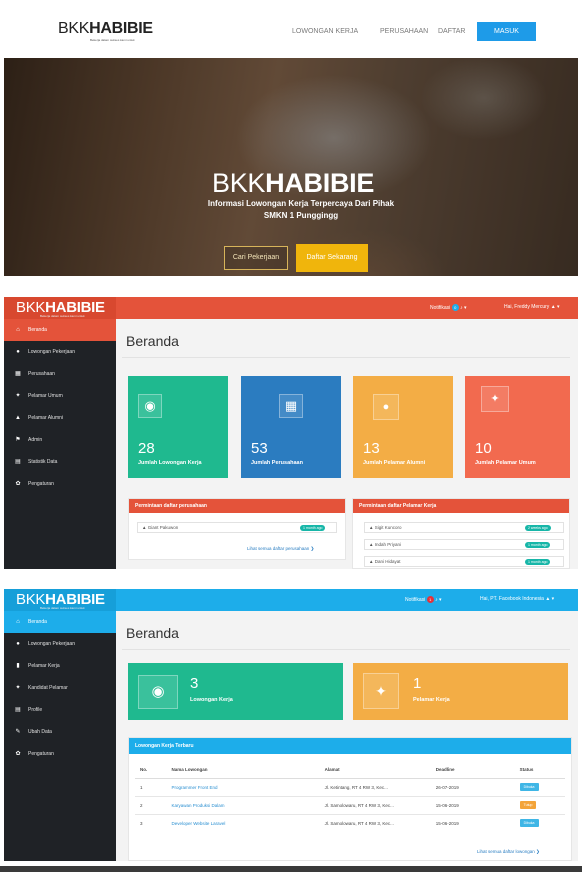 This screenshot has width=582, height=872. I want to click on admin-brand-tagline: Bekerja dalam sukses kami untuk, so click(62, 316).